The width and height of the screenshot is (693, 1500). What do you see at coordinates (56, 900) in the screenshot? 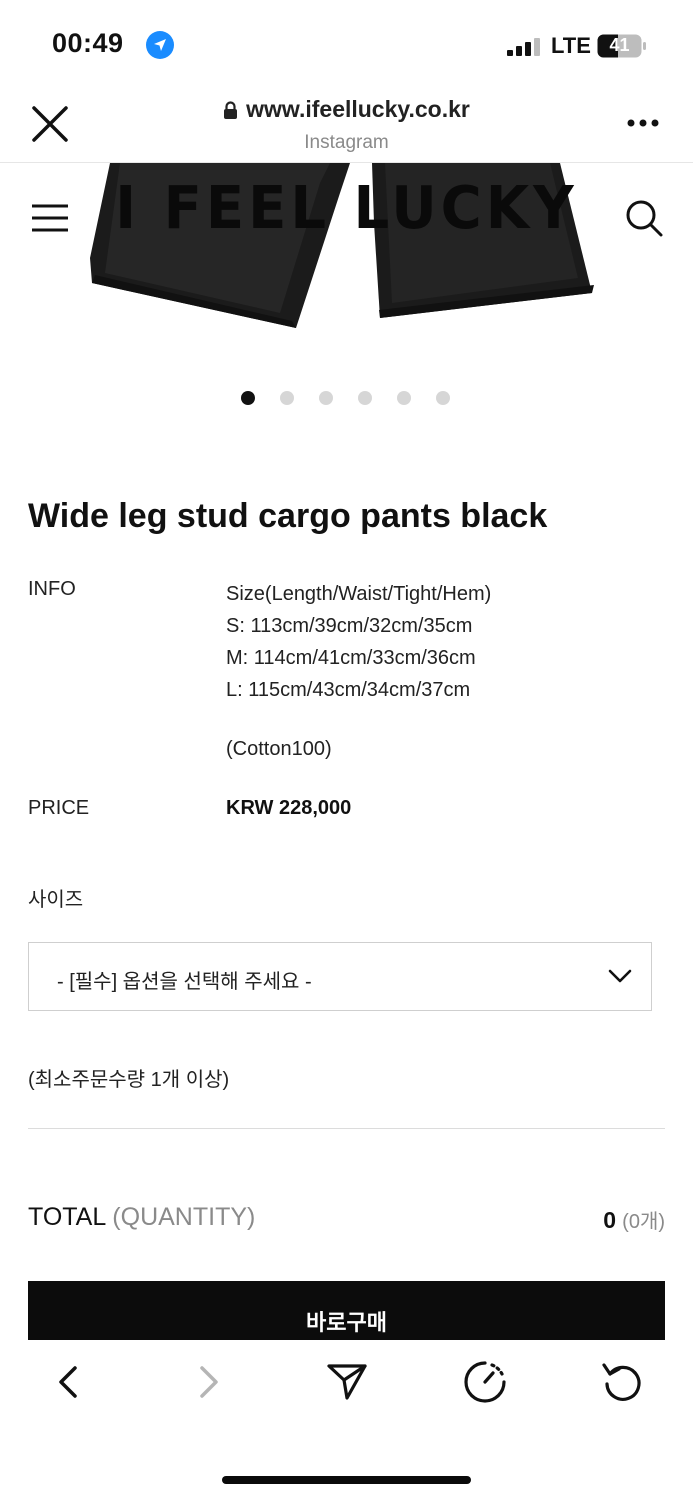
I see `size-option-label: 사이즈` at bounding box center [56, 900].